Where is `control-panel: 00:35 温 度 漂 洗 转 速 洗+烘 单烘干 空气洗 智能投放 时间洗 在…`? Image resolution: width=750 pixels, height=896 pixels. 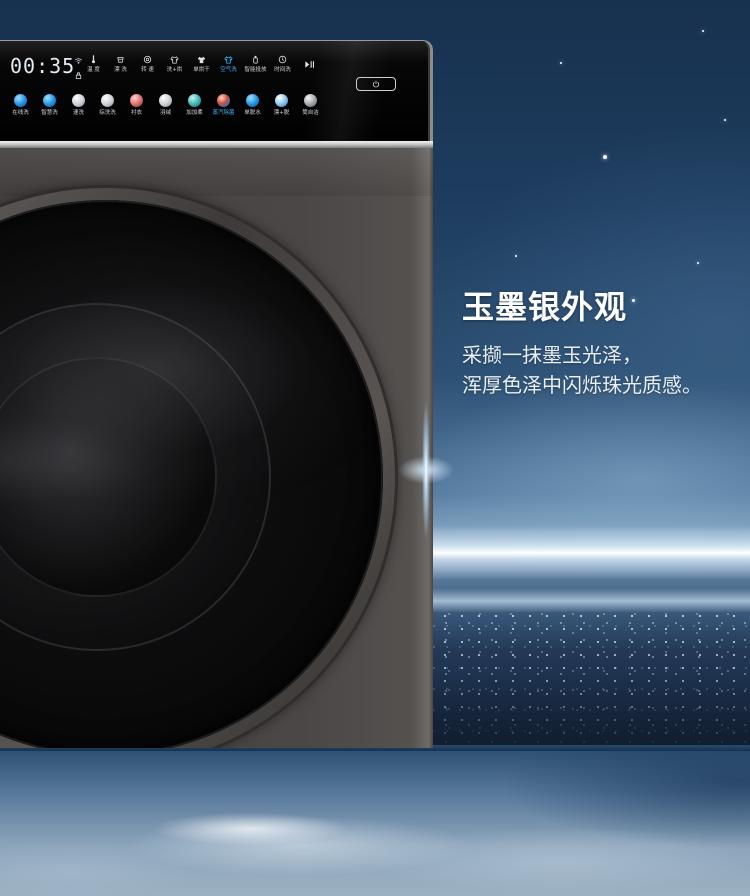 control-panel: 00:35 温 度 漂 洗 转 速 洗+烘 单烘干 空气洗 智能投放 时间洗 在… is located at coordinates (216, 90).